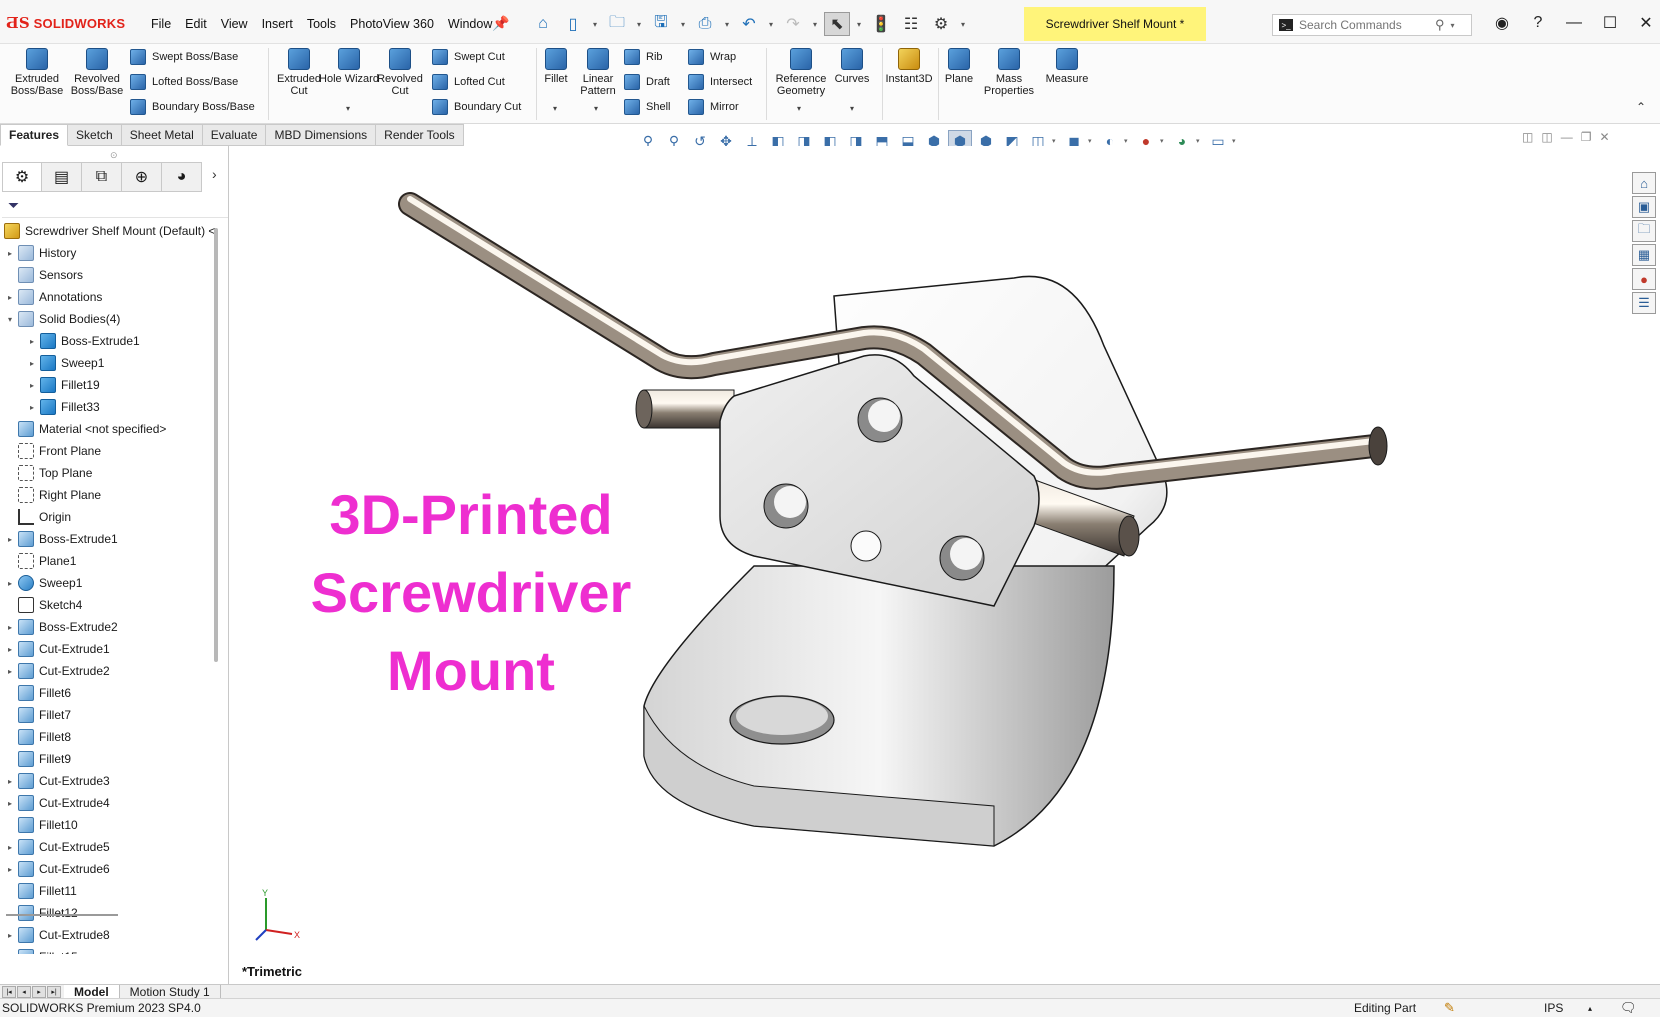  What do you see at coordinates (1644, 231) in the screenshot?
I see `file-explorer-icon: 🗀` at bounding box center [1644, 231].